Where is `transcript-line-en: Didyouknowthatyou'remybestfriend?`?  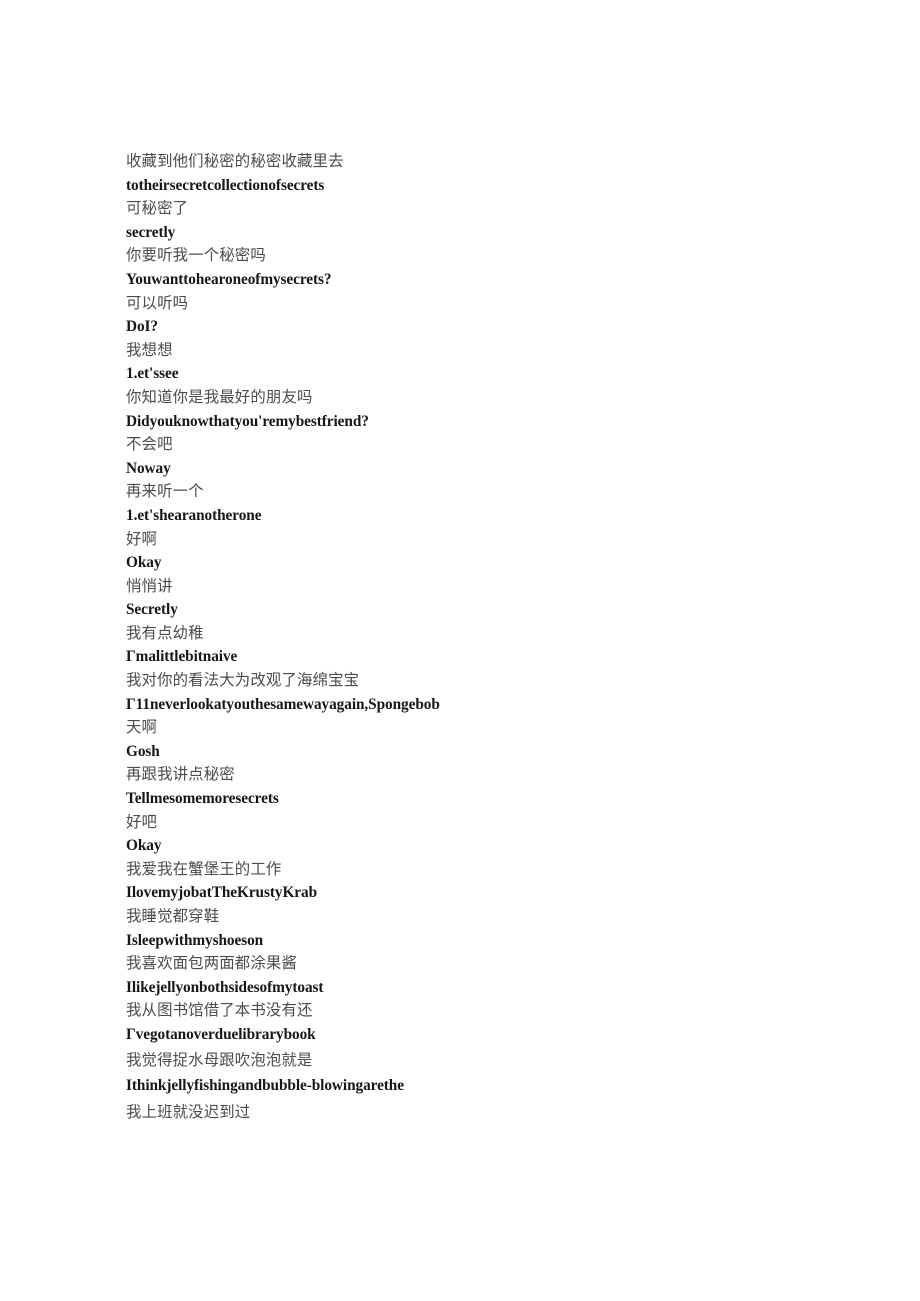
transcript-line-en: Didyouknowthatyou'remybestfriend? is located at coordinates (247, 421).